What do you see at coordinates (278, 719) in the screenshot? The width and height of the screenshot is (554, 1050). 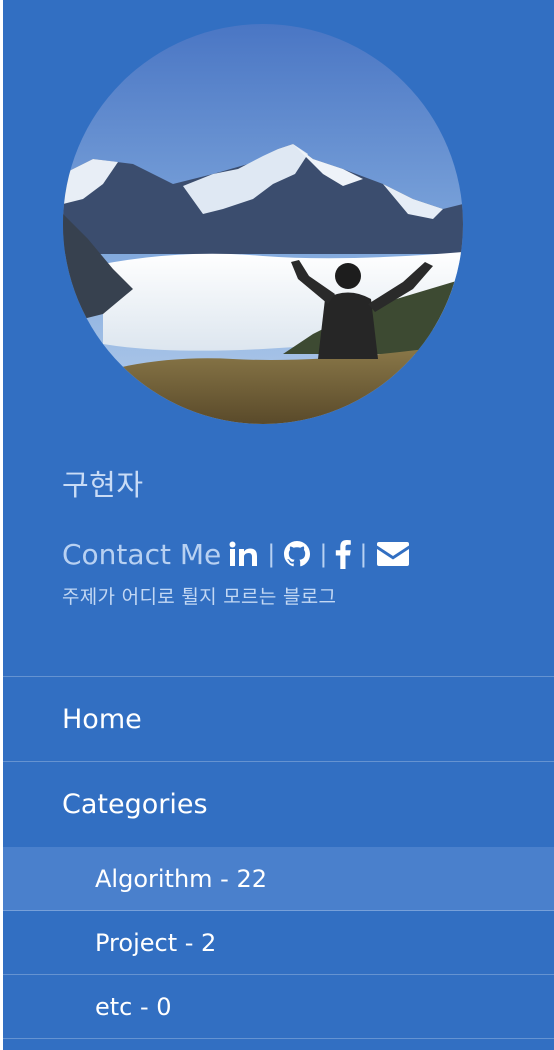 I see `nav-item-home: Home` at bounding box center [278, 719].